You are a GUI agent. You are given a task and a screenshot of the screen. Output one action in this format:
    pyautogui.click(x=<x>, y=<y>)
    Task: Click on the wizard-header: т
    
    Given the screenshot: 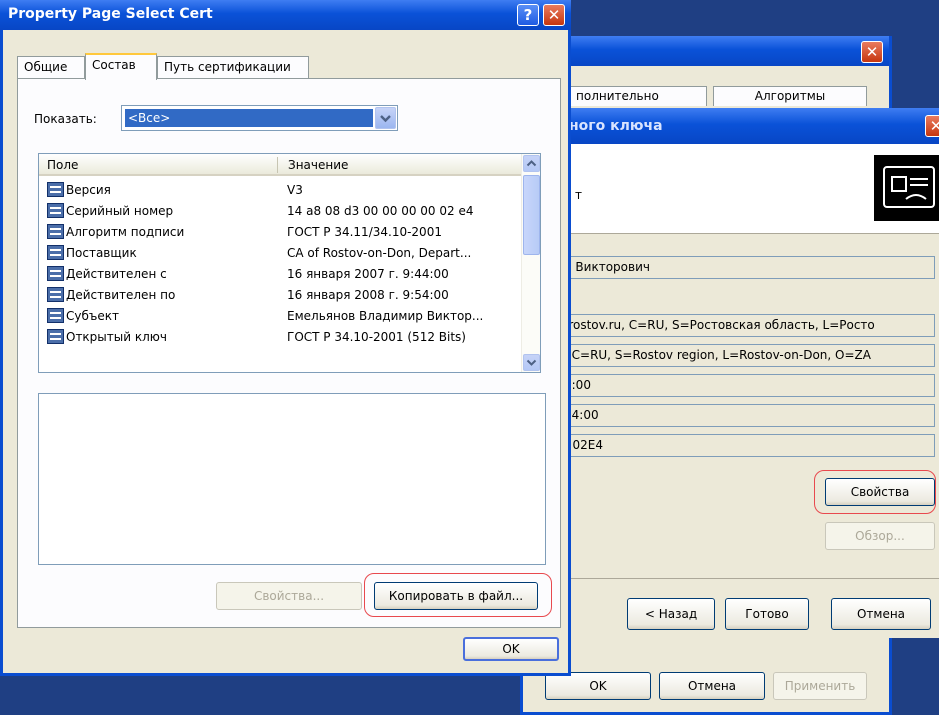 What is the action you would take?
    pyautogui.click(x=743, y=189)
    